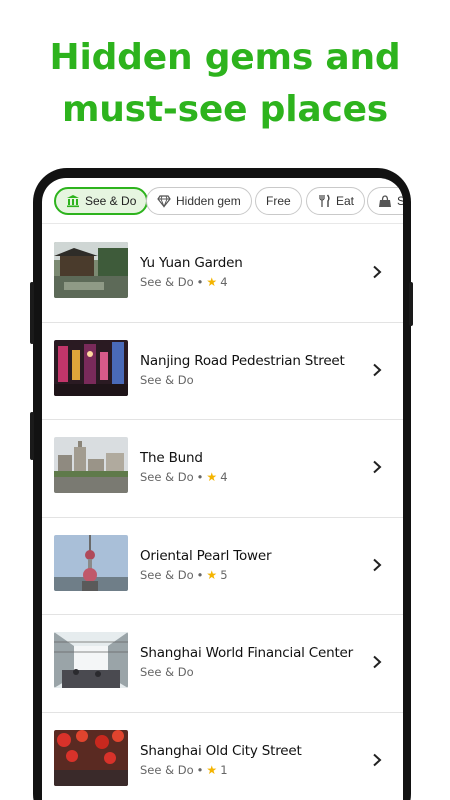  What do you see at coordinates (225, 84) in the screenshot?
I see `promo-headline: Hidden gems and must-see places` at bounding box center [225, 84].